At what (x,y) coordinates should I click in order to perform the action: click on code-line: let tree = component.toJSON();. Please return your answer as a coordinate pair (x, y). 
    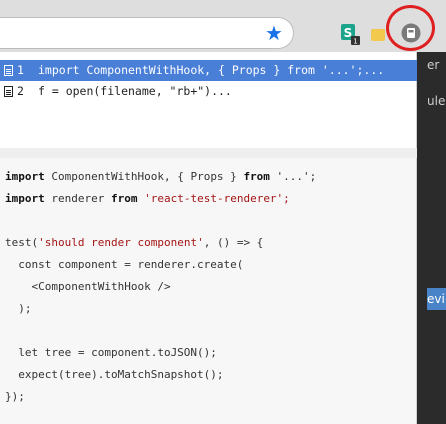
    Looking at the image, I should click on (111, 352).